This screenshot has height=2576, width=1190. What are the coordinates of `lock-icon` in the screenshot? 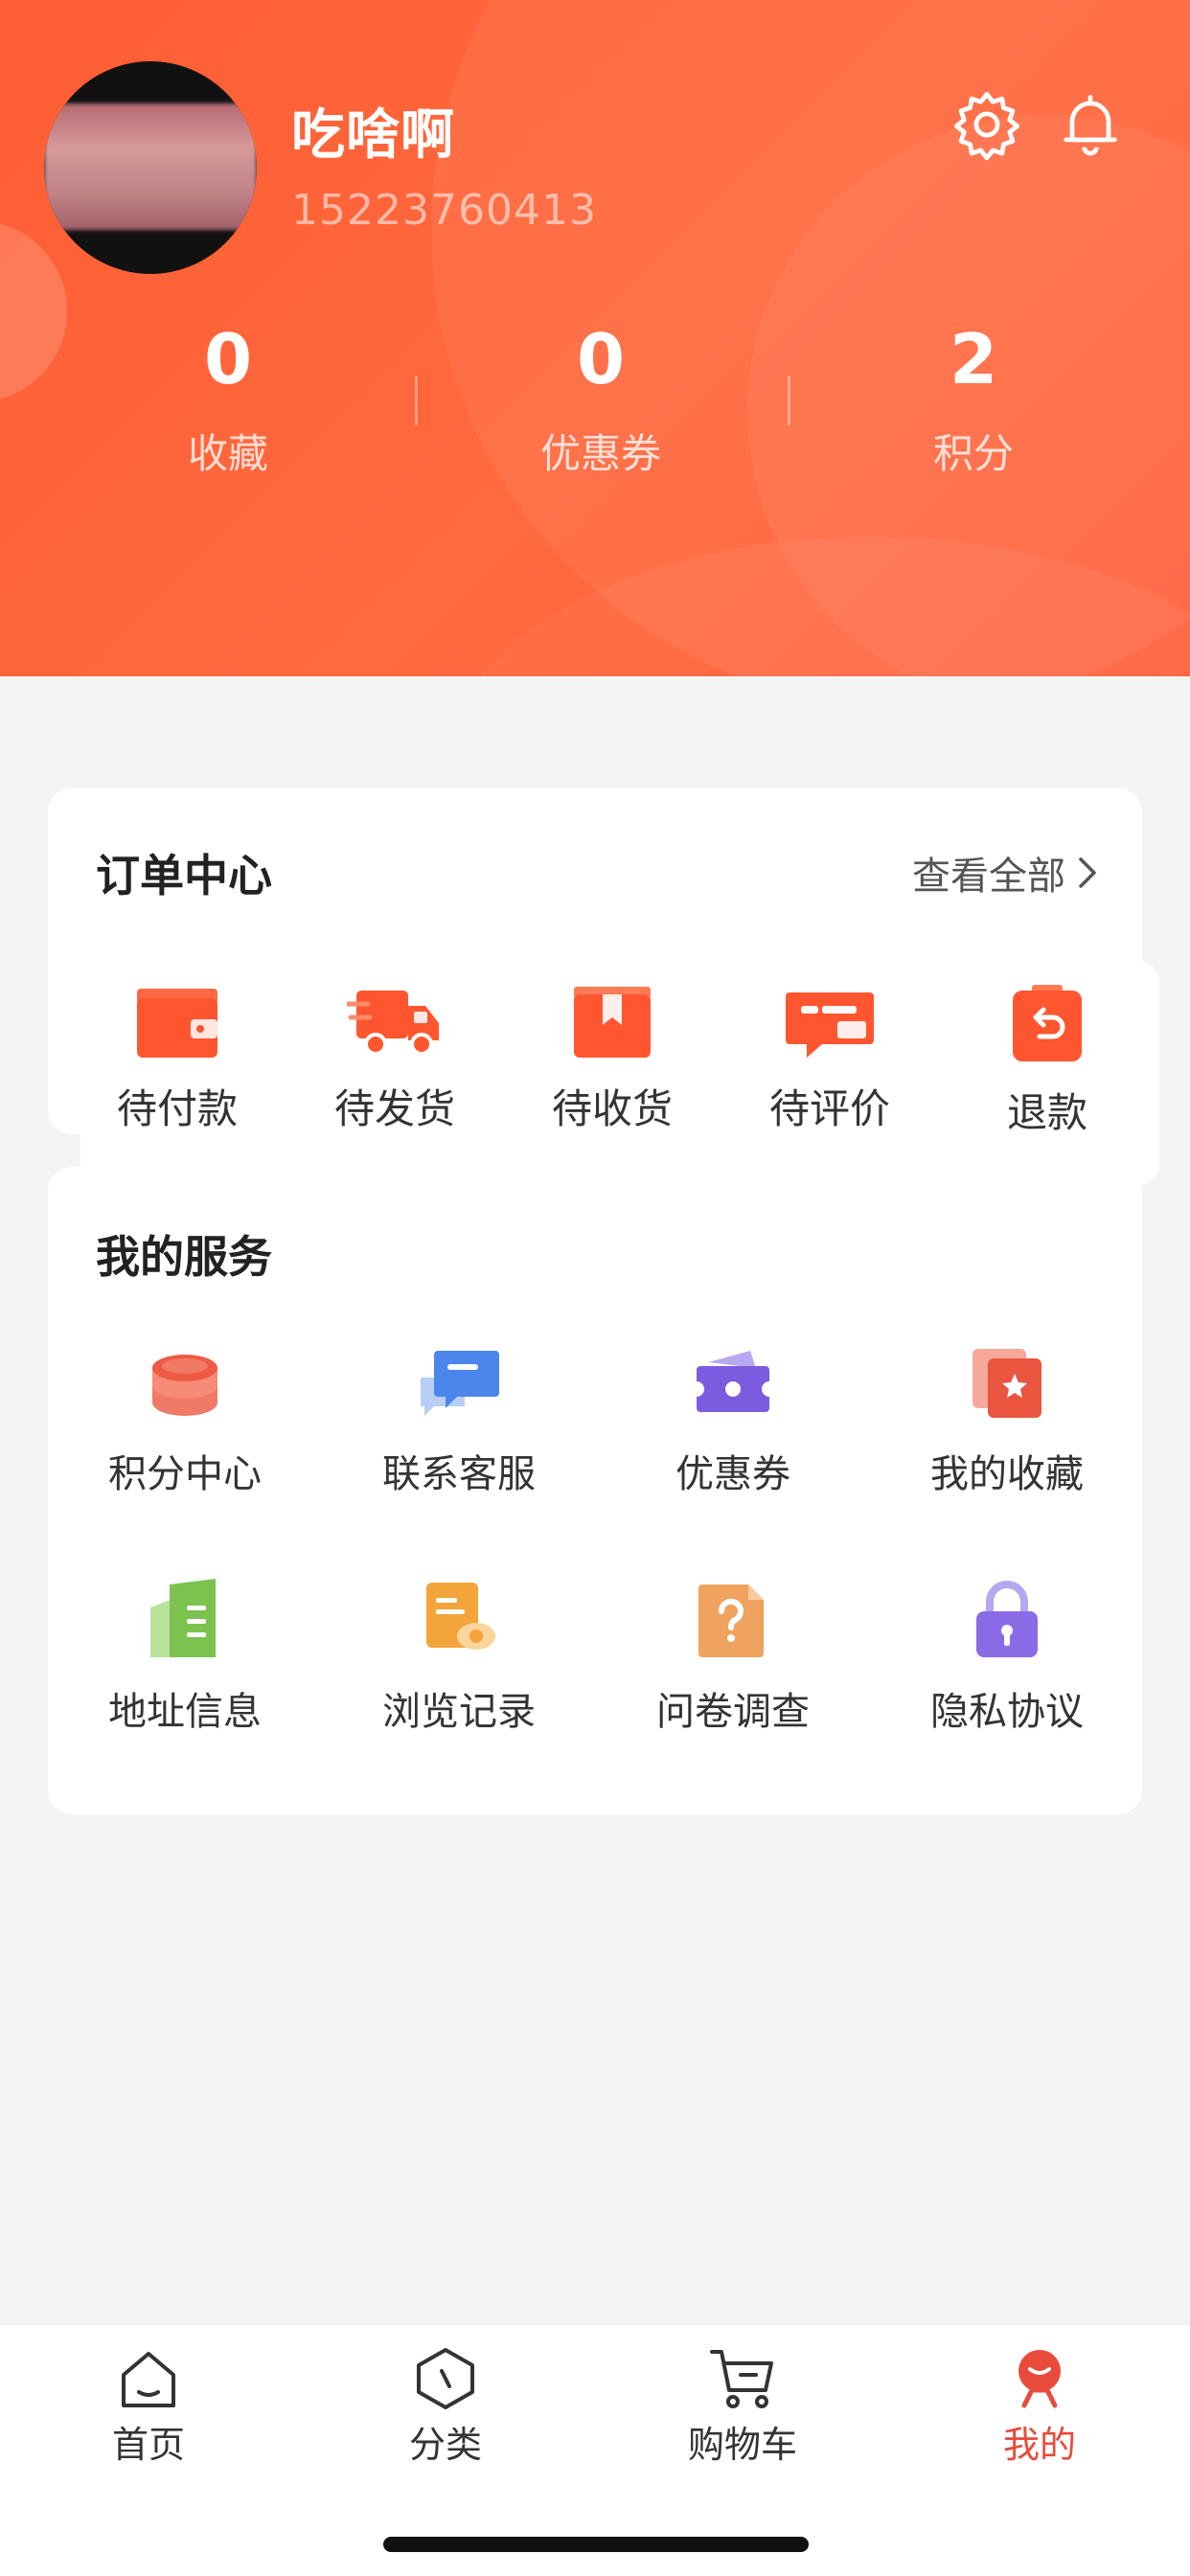 It's located at (1007, 1619).